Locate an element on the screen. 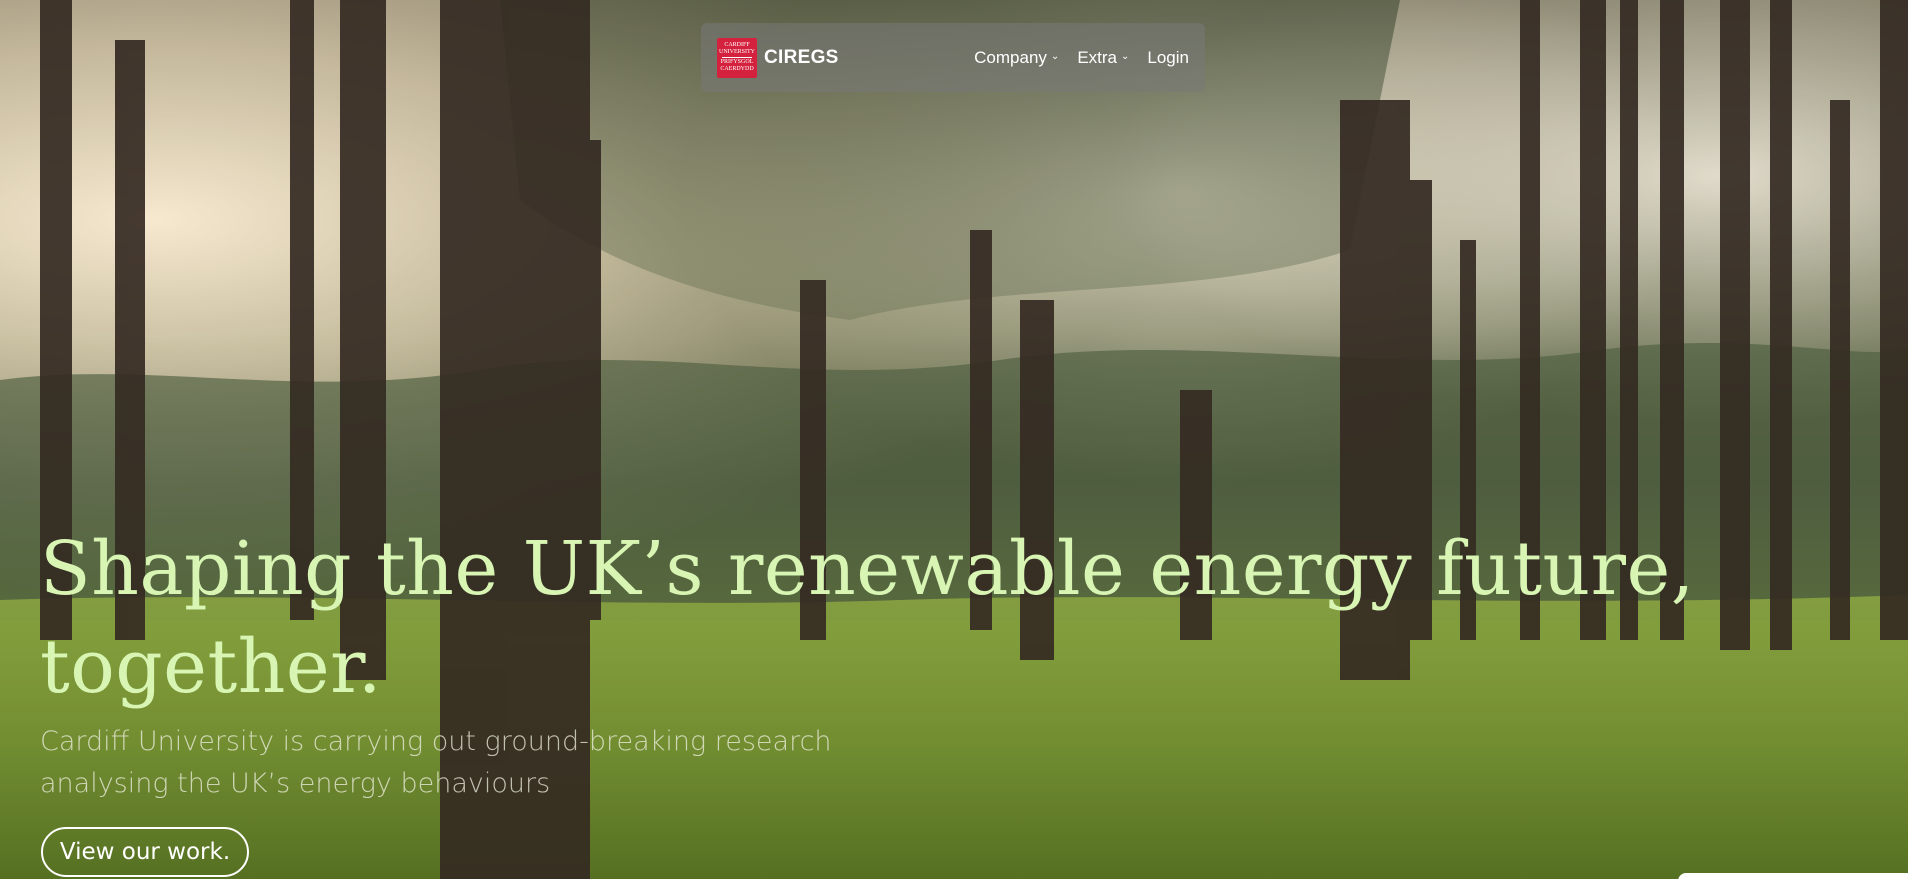  nav-login-link: Login is located at coordinates (1168, 58).